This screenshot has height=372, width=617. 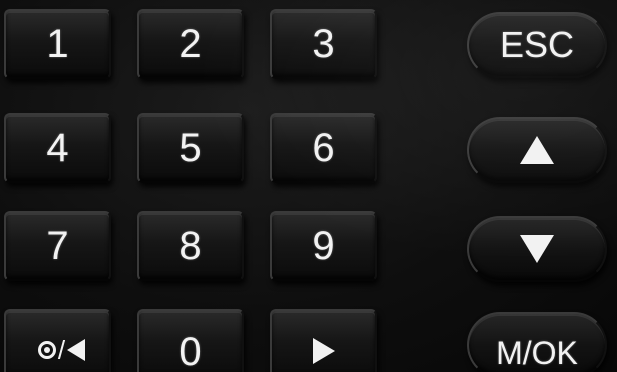 I want to click on key-label: 1, so click(x=57, y=44).